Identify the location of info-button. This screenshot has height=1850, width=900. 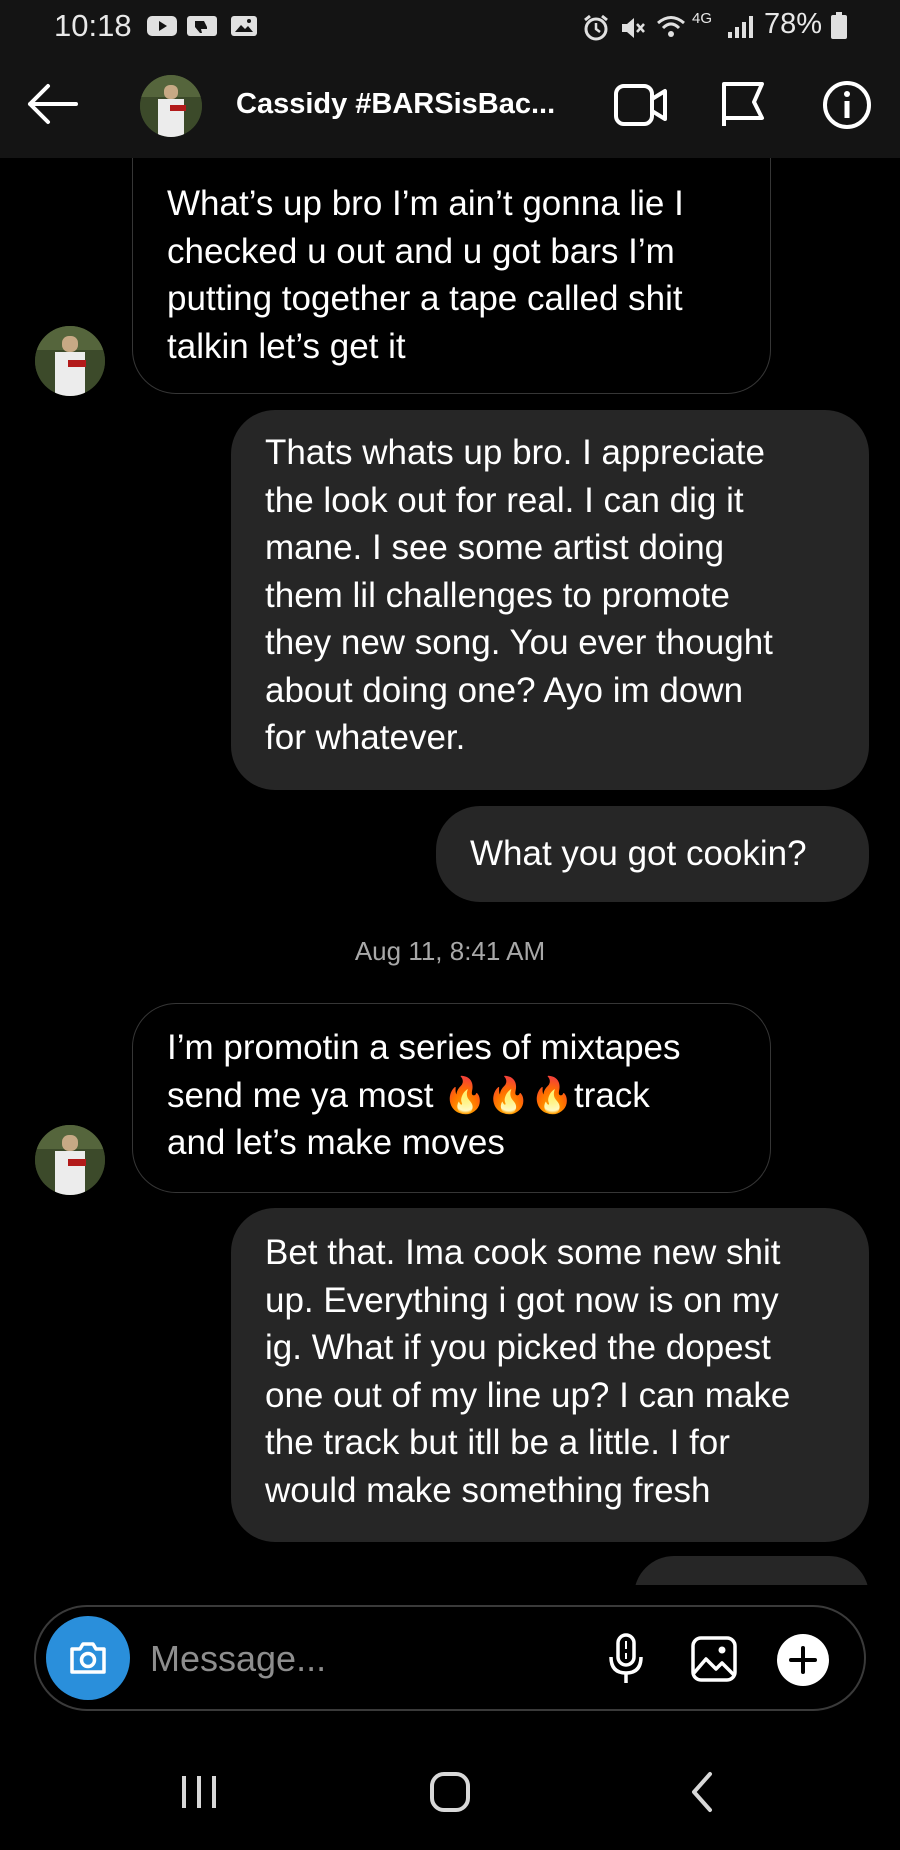
(847, 107).